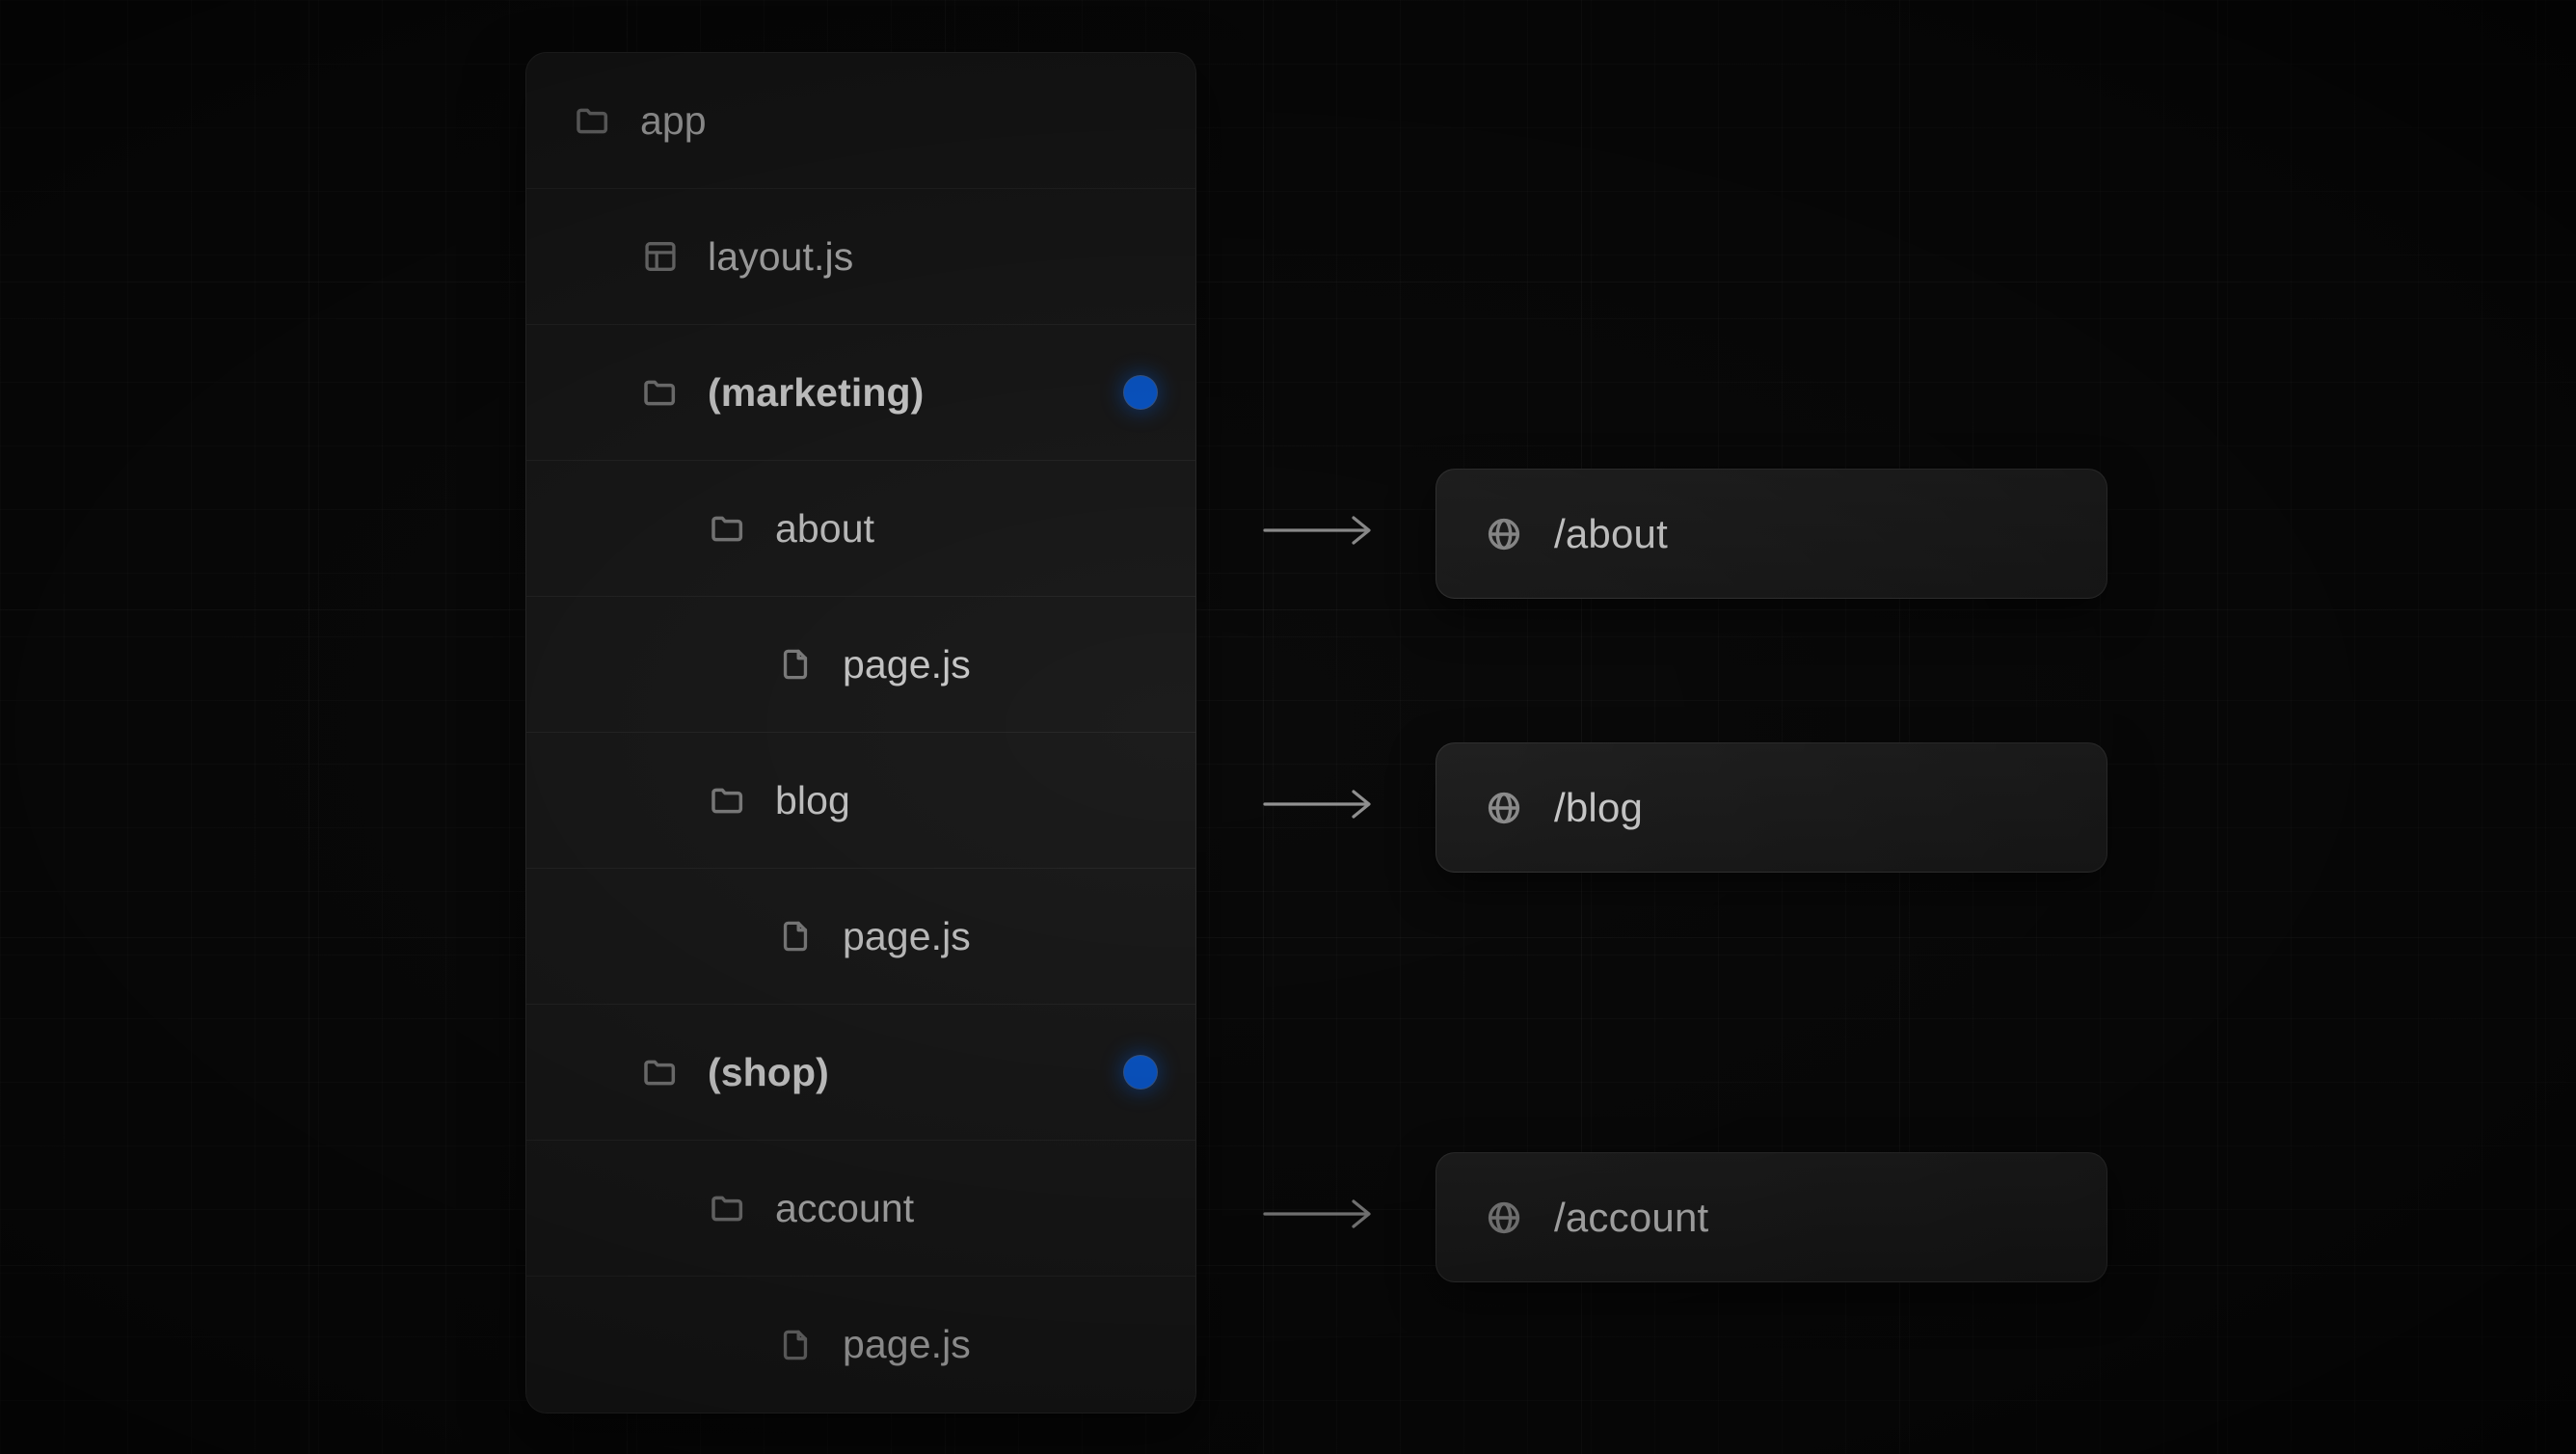  I want to click on tree-row: about, so click(860, 529).